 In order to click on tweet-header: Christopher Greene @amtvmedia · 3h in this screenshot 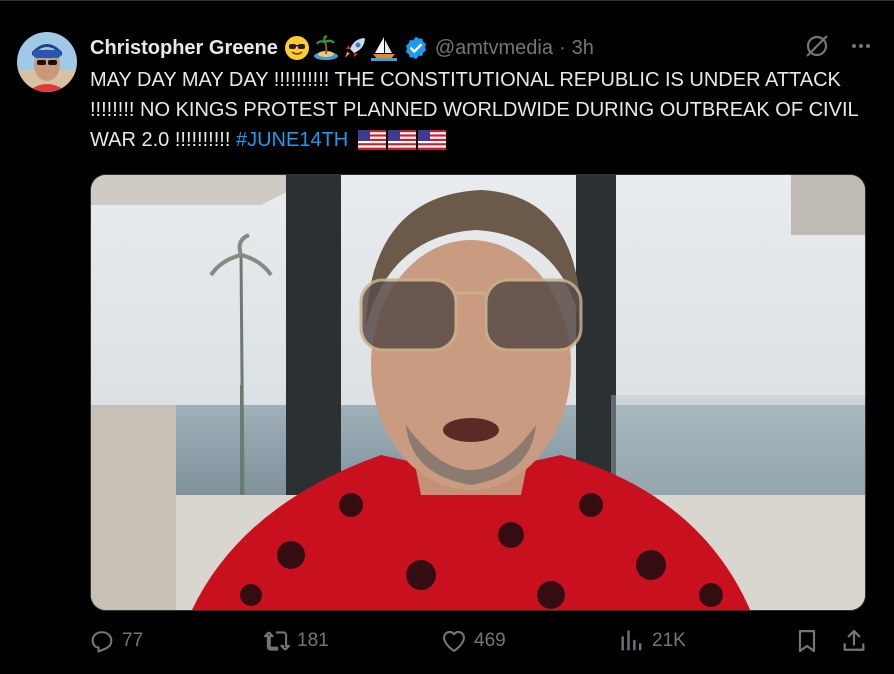, I will do `click(482, 48)`.